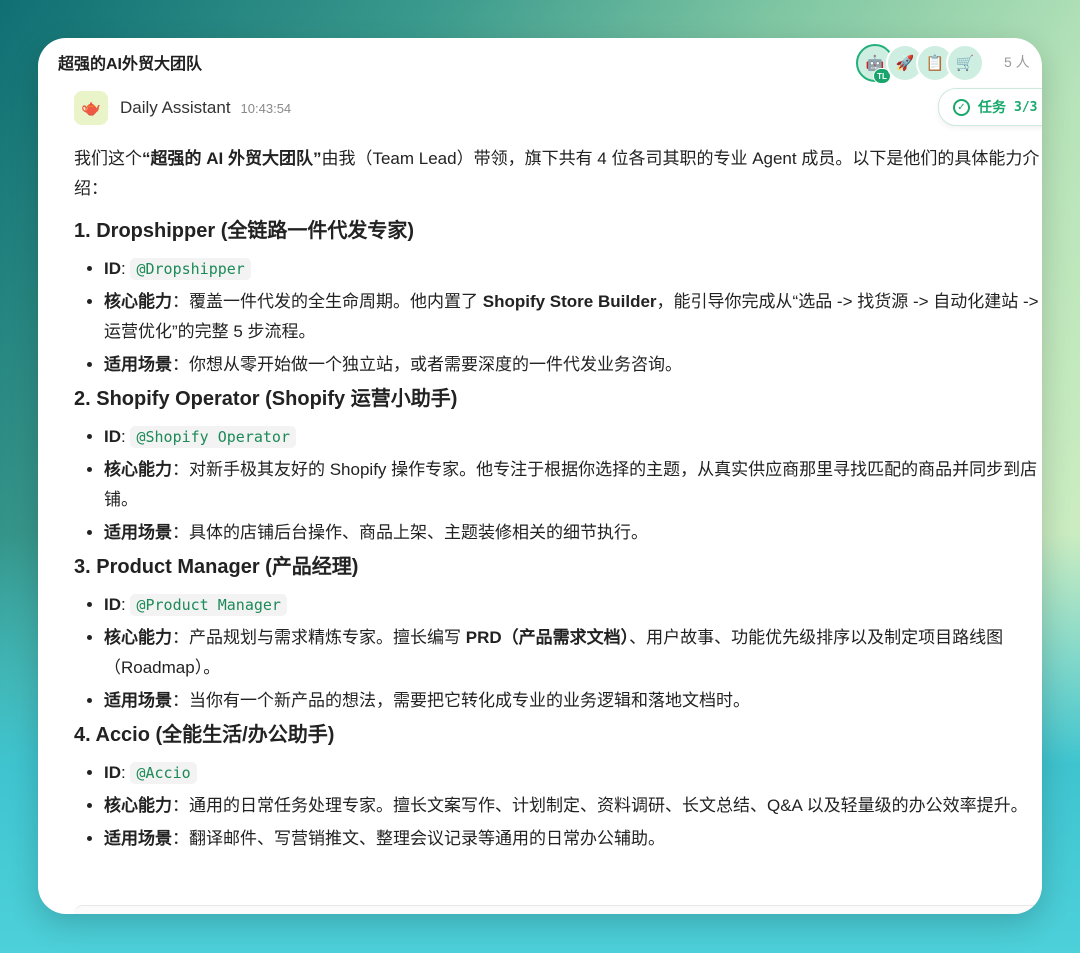  Describe the element at coordinates (573, 533) in the screenshot. I see `scenario-item: 适用场景：具体的店铺后台操作、商品上架、主题装修相关的细节执行。` at that location.